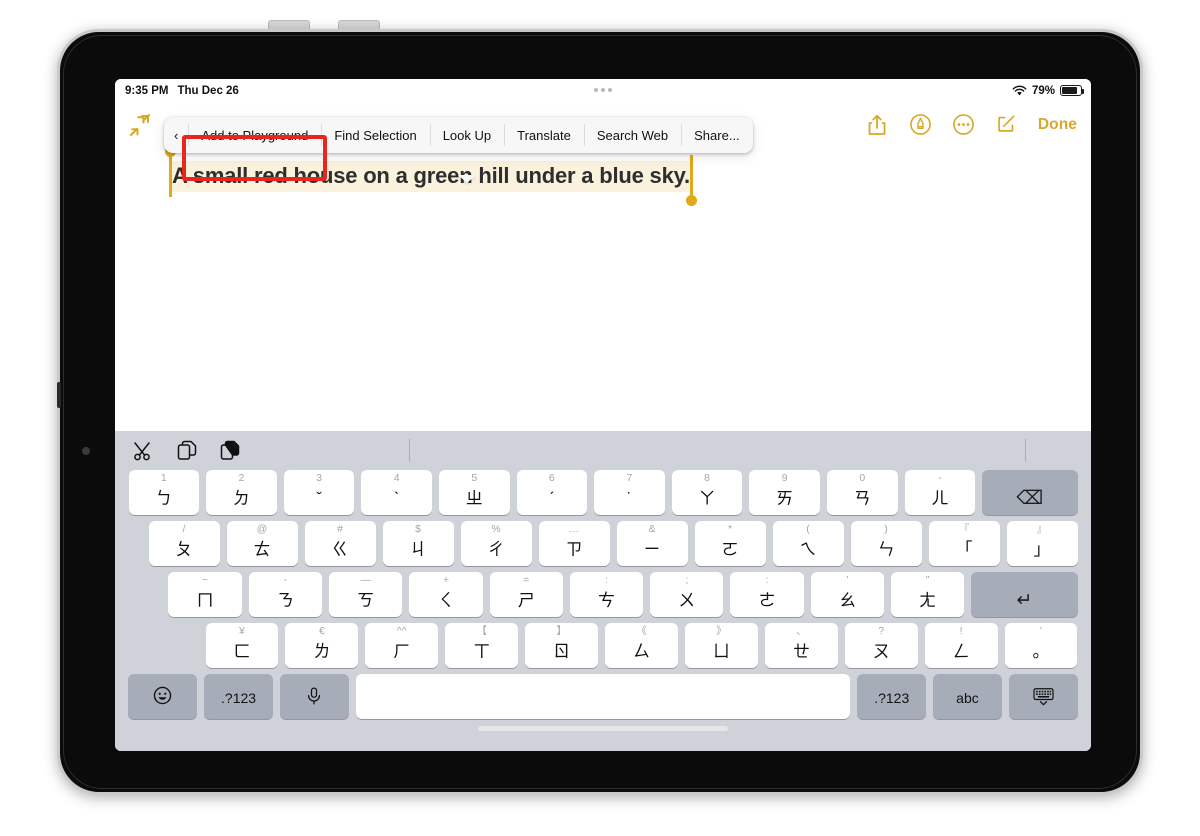 Image resolution: width=1200 pixels, height=836 pixels. What do you see at coordinates (629, 492) in the screenshot?
I see `key-˙: 7 ˙` at bounding box center [629, 492].